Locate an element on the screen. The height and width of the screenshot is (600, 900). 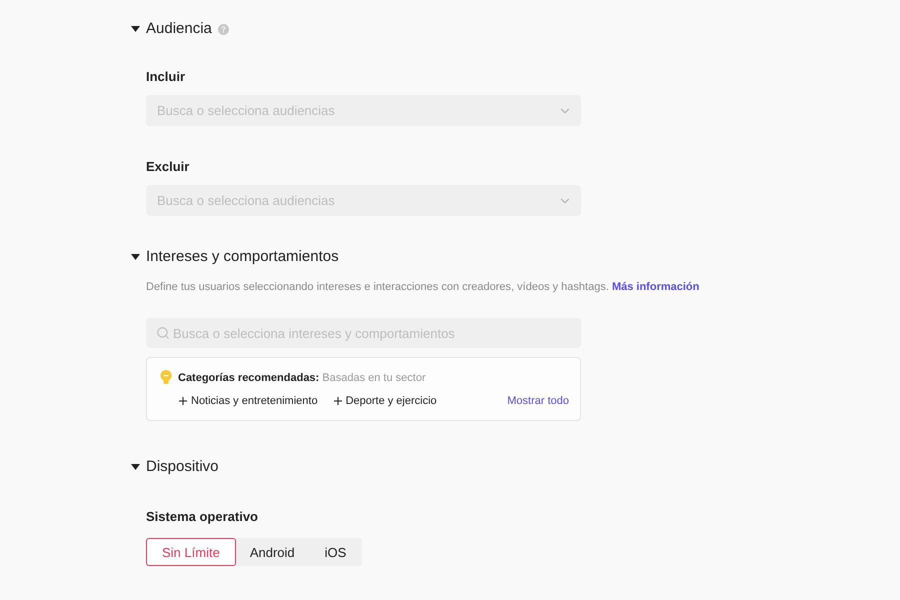
field-label: Sistema operativo is located at coordinates (202, 517).